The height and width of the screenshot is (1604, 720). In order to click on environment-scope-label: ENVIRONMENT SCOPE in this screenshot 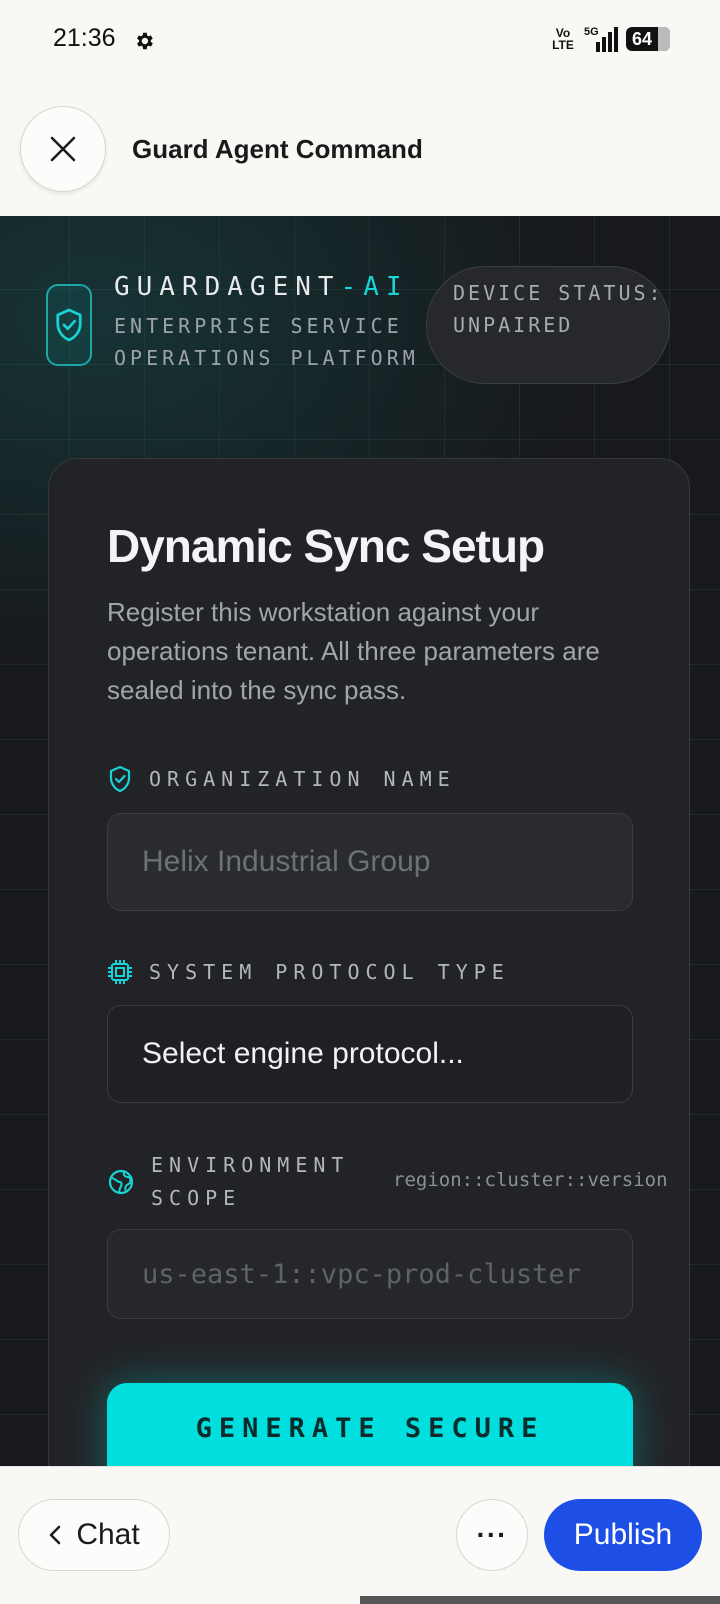, I will do `click(229, 1182)`.